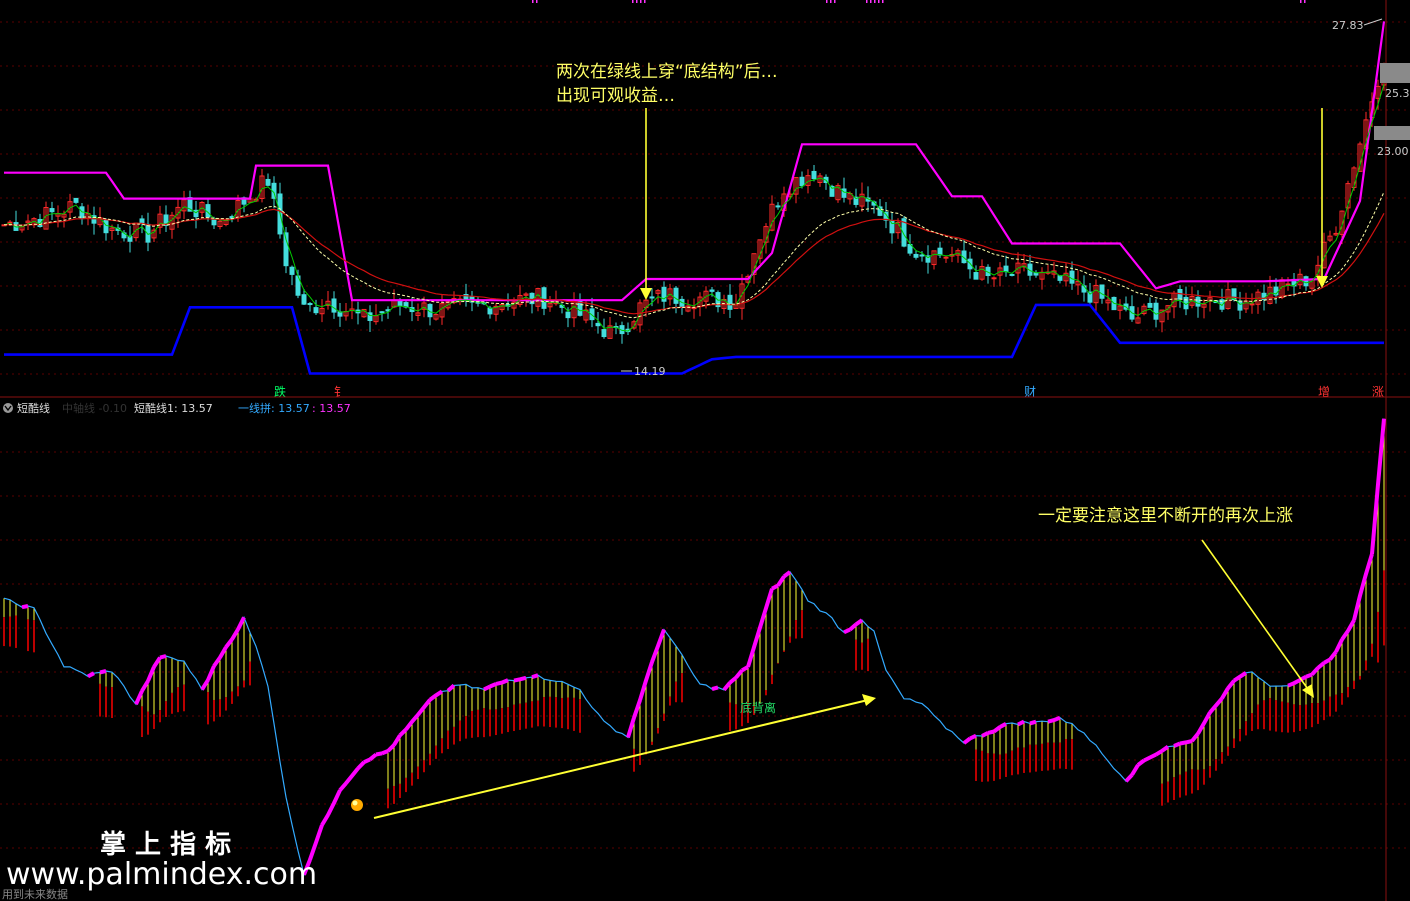  What do you see at coordinates (161, 874) in the screenshot?
I see `watermark-url: www.palmindex.com` at bounding box center [161, 874].